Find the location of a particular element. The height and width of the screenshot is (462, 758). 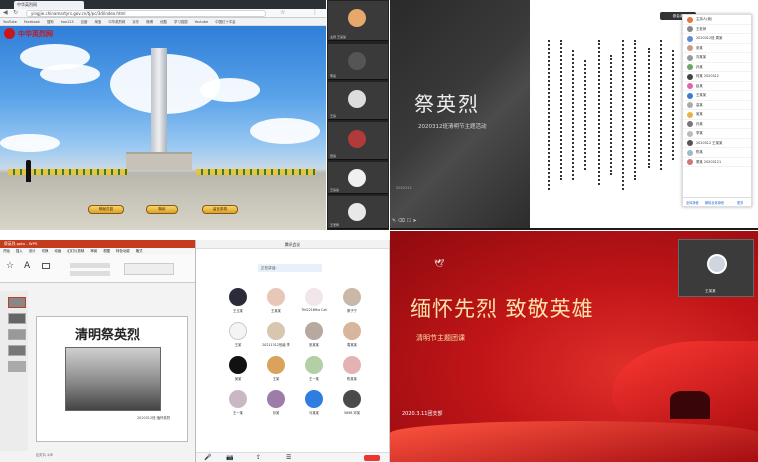

gallery-tile: 王玉某 is located at coordinates (238, 302).